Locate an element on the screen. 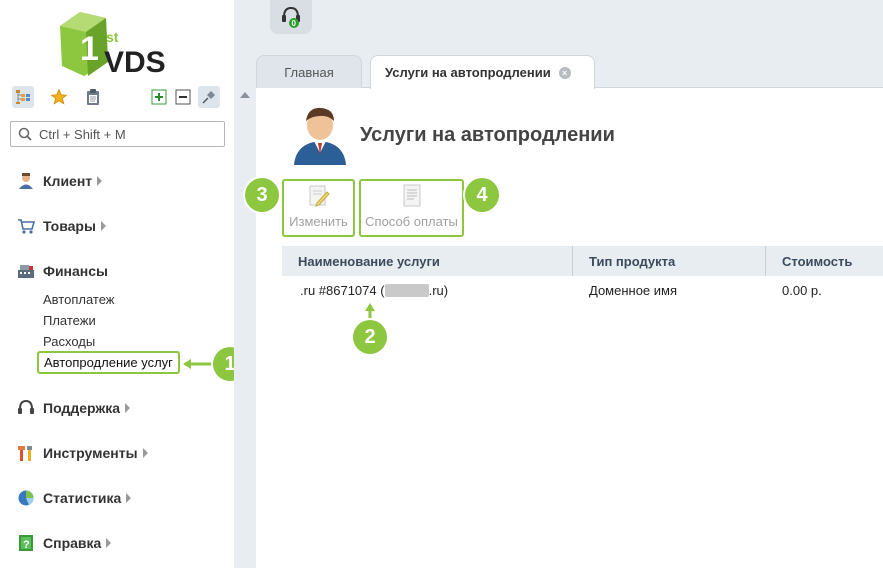  favorites-star-icon is located at coordinates (59, 97).